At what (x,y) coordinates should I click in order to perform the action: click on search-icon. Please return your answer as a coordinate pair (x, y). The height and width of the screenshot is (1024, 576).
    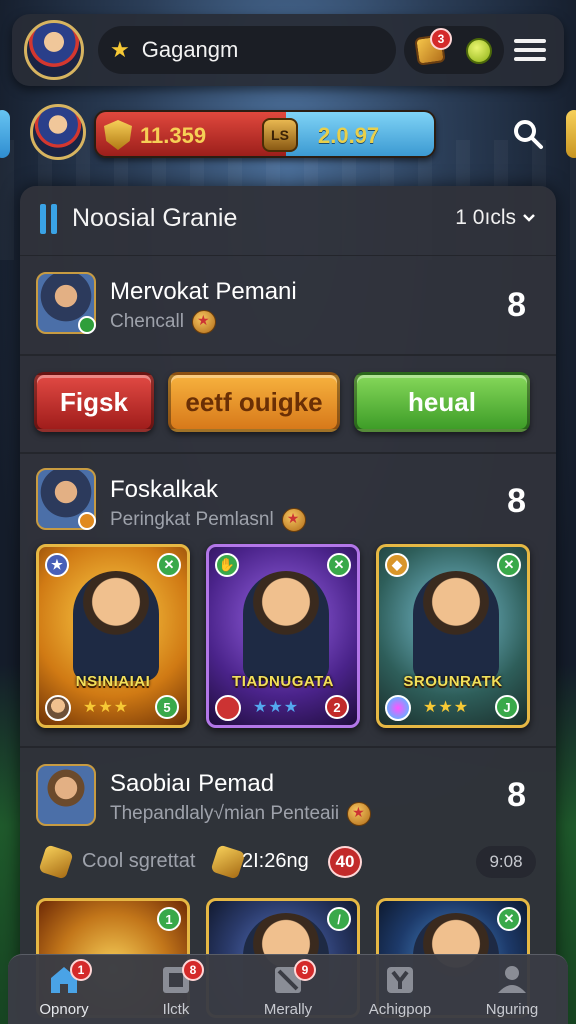
    Looking at the image, I should click on (528, 134).